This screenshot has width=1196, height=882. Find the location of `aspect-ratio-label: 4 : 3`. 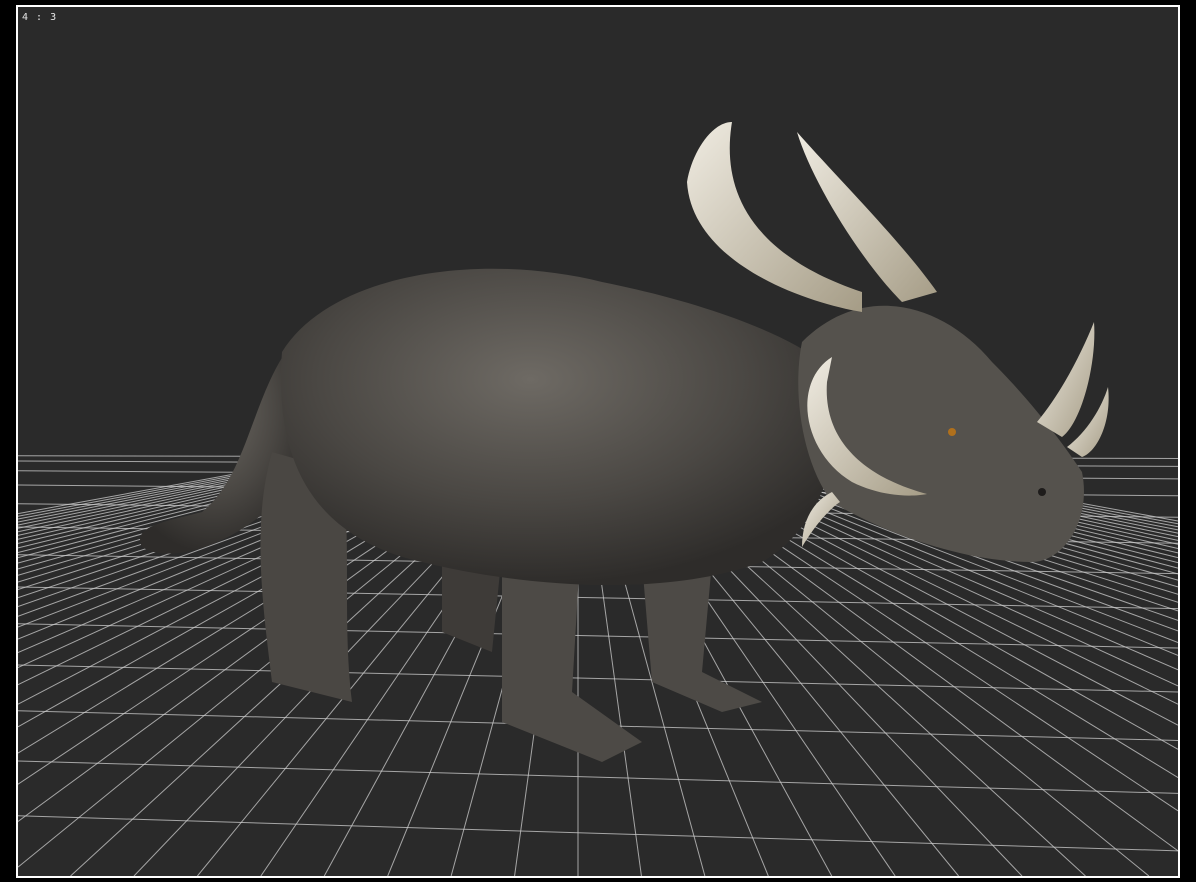

aspect-ratio-label: 4 : 3 is located at coordinates (40, 17).